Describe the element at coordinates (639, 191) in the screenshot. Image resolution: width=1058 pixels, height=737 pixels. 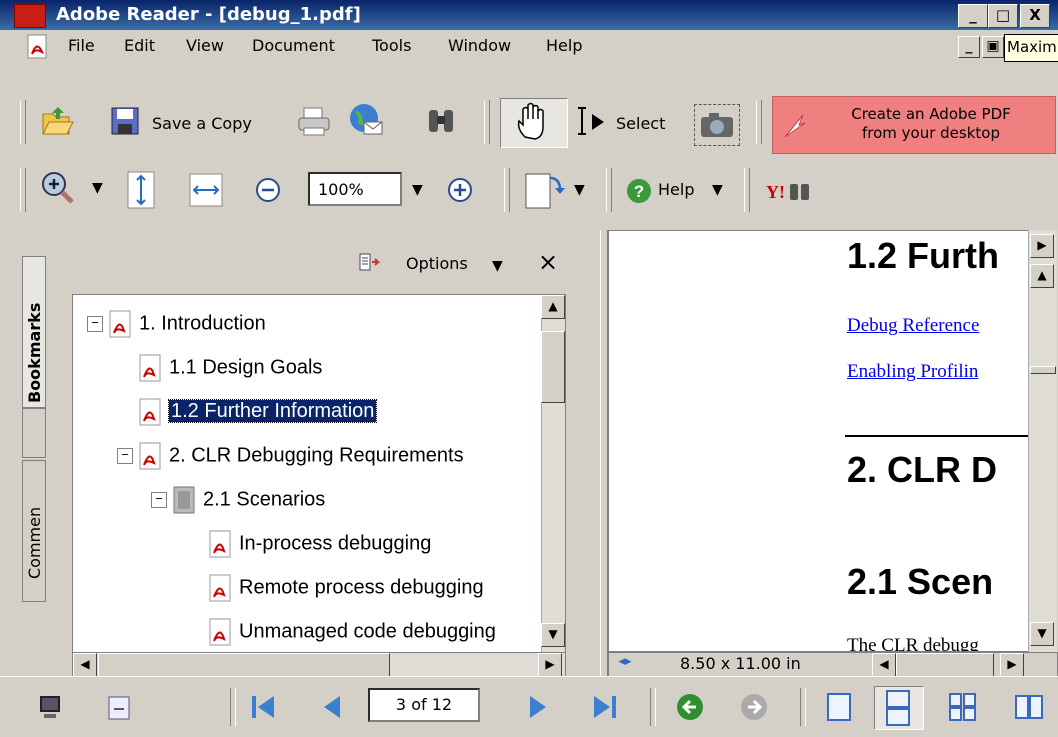
I see `help-icon: ?` at that location.